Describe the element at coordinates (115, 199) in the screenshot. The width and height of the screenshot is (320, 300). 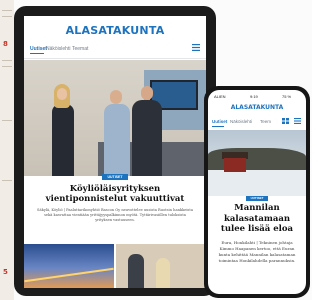
I see `headline-line: vientiponnistelut vakuuttivat` at that location.